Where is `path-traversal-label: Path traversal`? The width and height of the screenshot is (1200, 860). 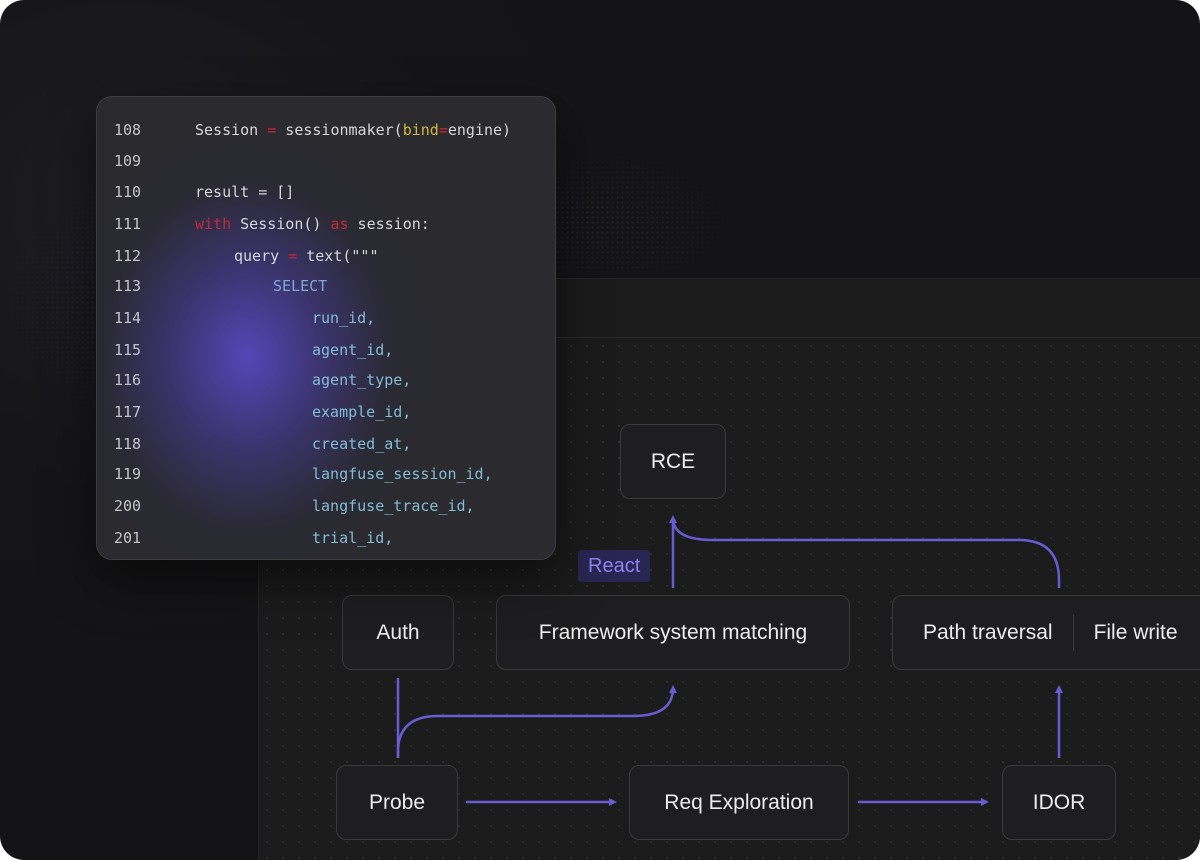 path-traversal-label: Path traversal is located at coordinates (988, 632).